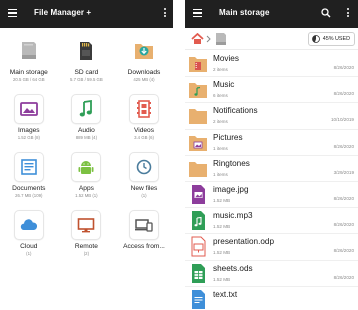 The image size is (358, 310). Describe the element at coordinates (86, 246) in the screenshot. I see `grid-item-label: Remote` at that location.